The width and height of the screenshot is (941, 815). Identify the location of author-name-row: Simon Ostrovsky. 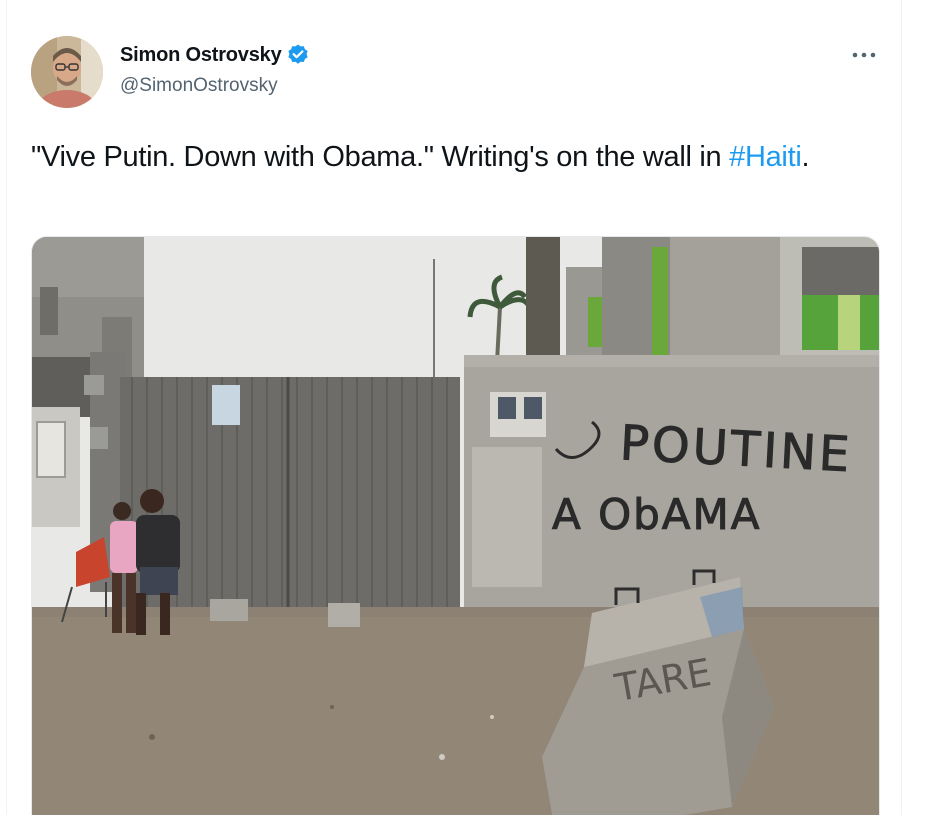
(215, 55).